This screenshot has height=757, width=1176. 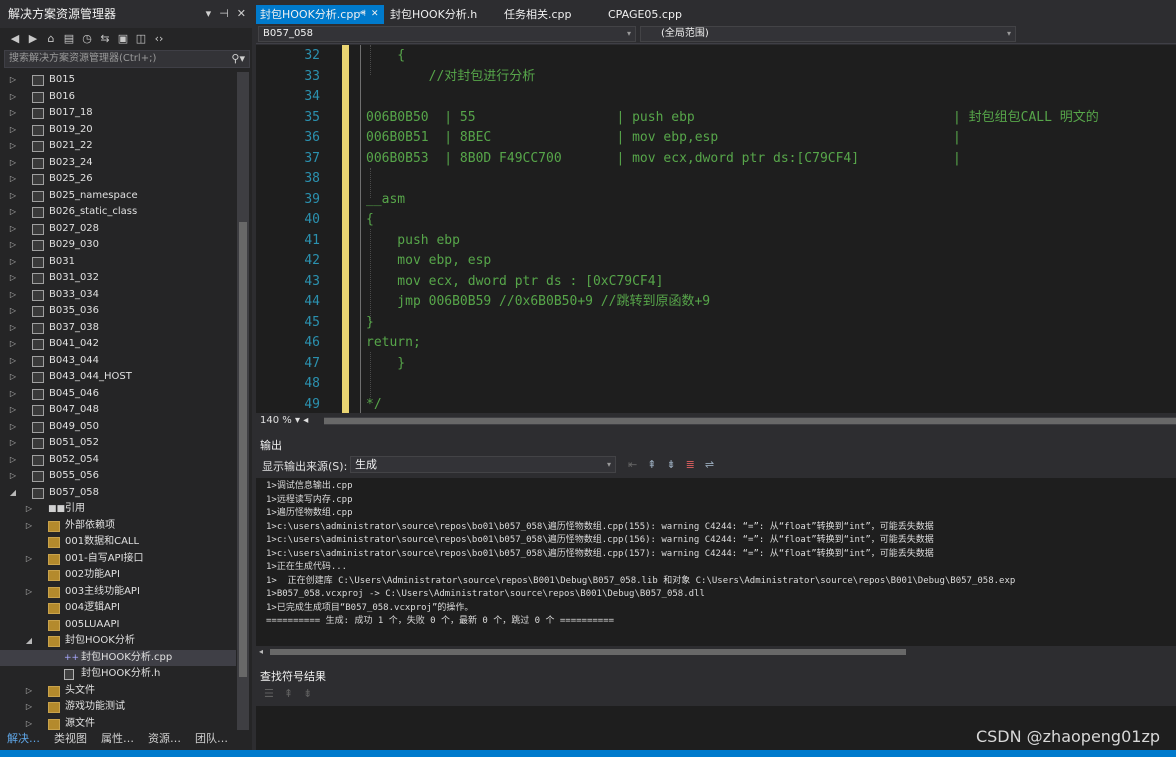 I want to click on tree-item: ▷ B021_22, so click(x=118, y=146).